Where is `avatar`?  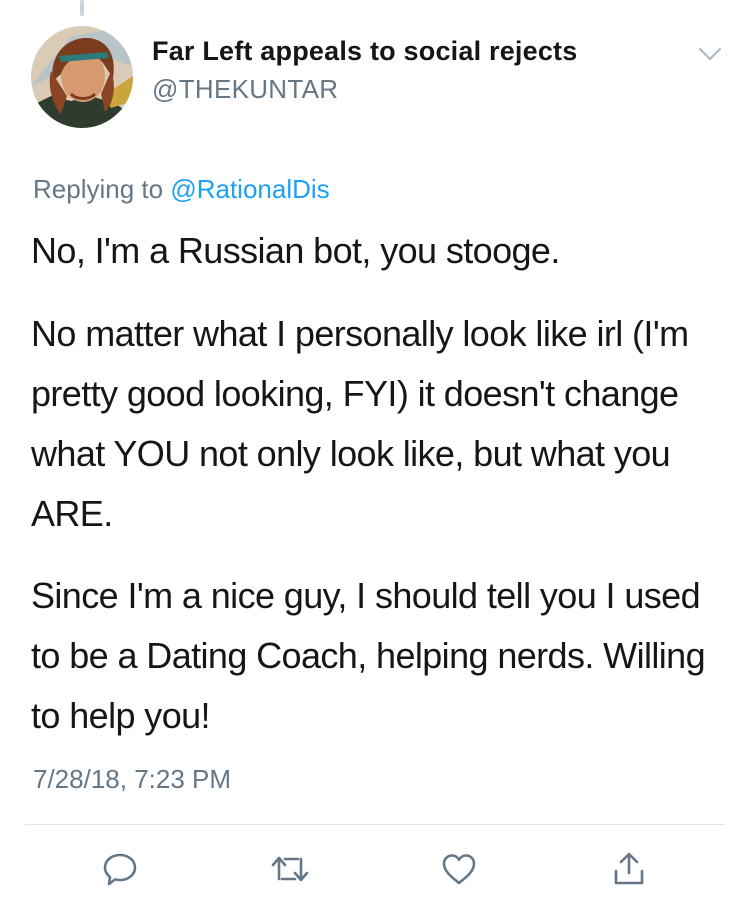 avatar is located at coordinates (82, 77).